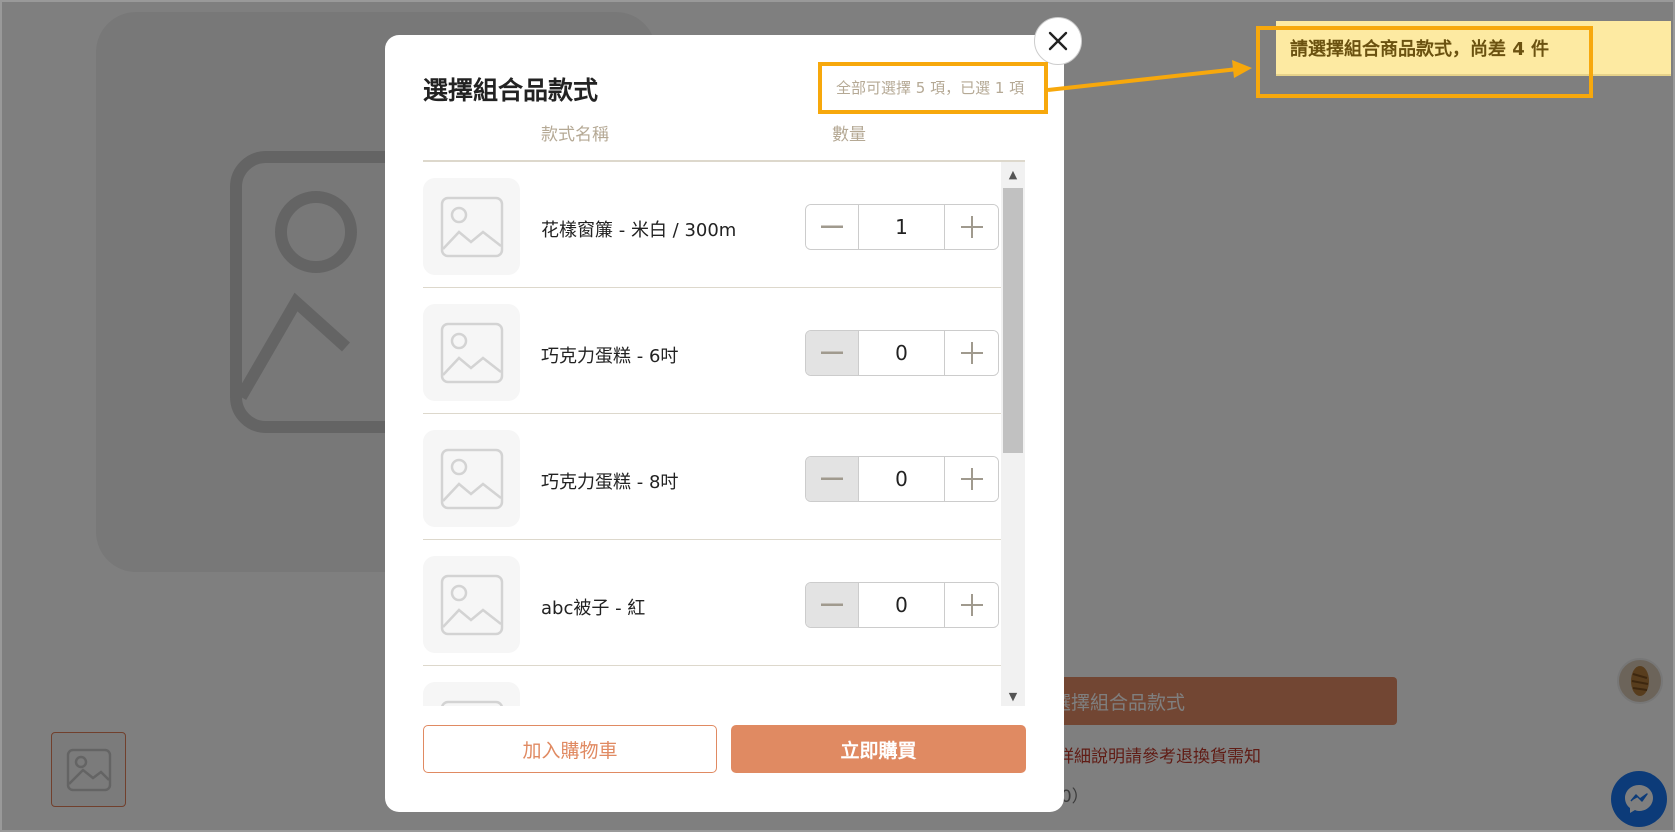 The image size is (1675, 832). What do you see at coordinates (1149, 76) in the screenshot?
I see `annotation-arrow` at bounding box center [1149, 76].